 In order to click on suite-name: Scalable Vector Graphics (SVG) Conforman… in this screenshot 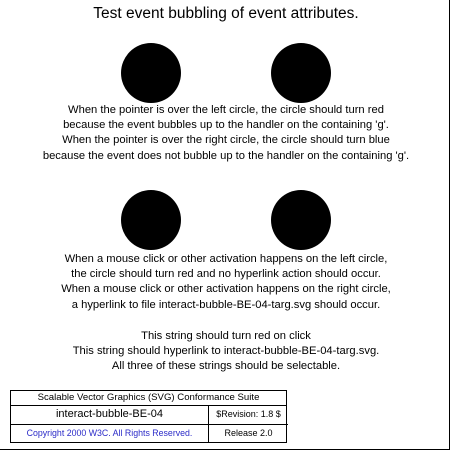, I will do `click(148, 398)`.